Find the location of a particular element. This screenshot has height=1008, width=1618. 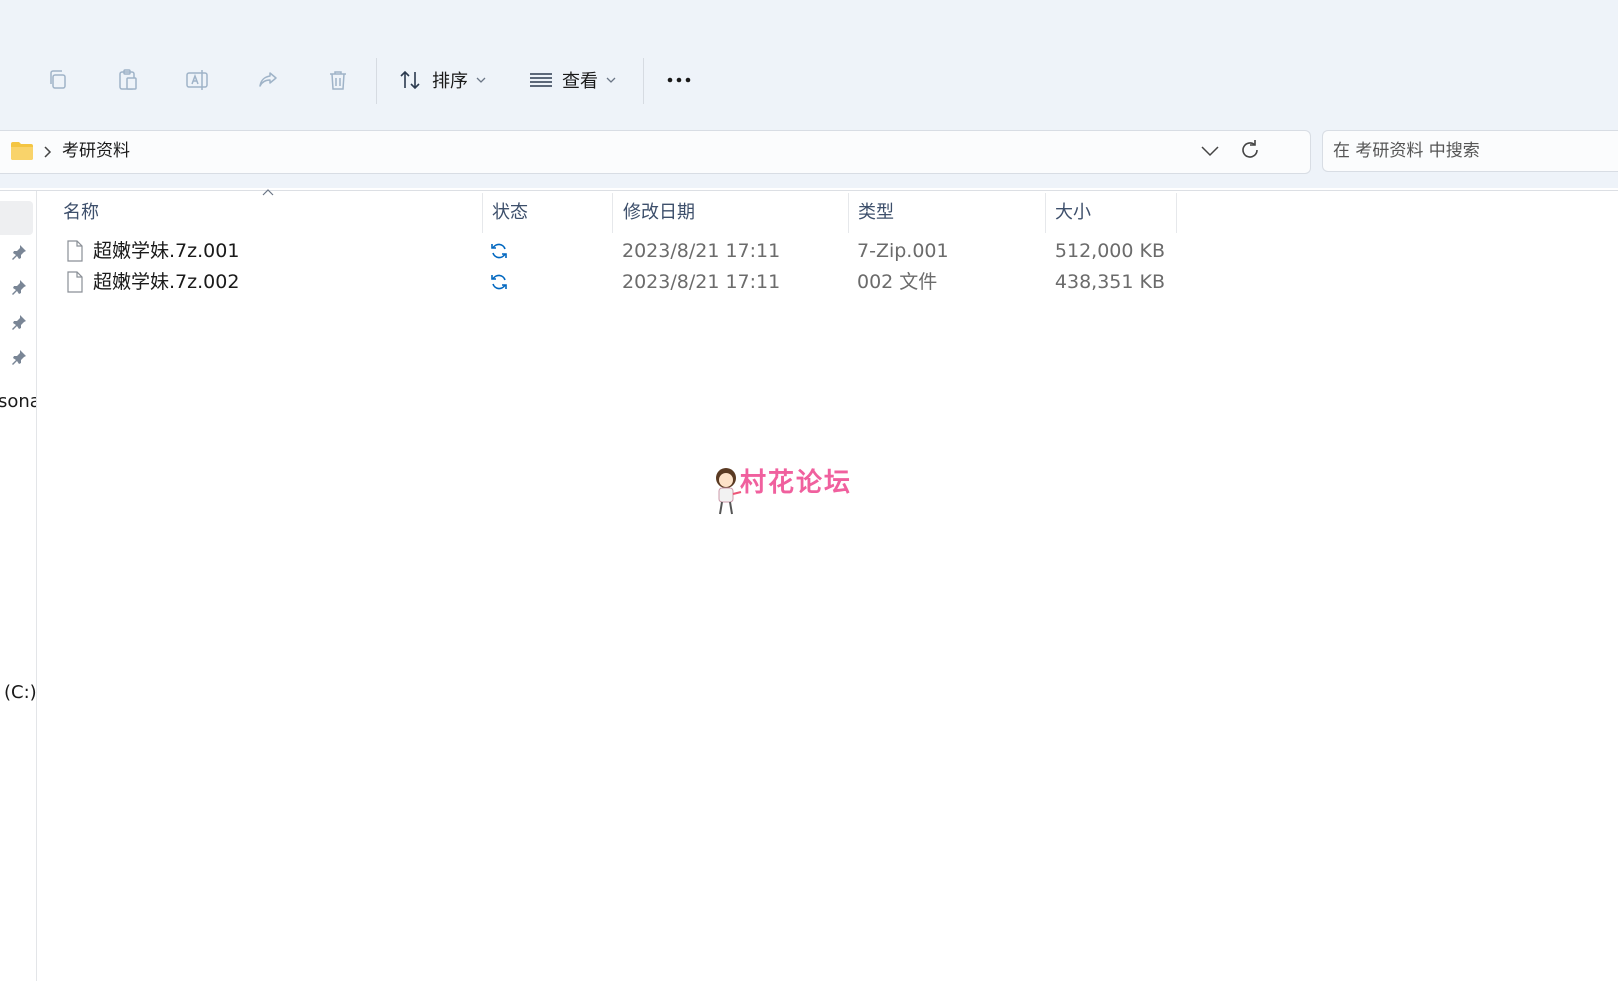

sort-button: 排序 is located at coordinates (442, 80).